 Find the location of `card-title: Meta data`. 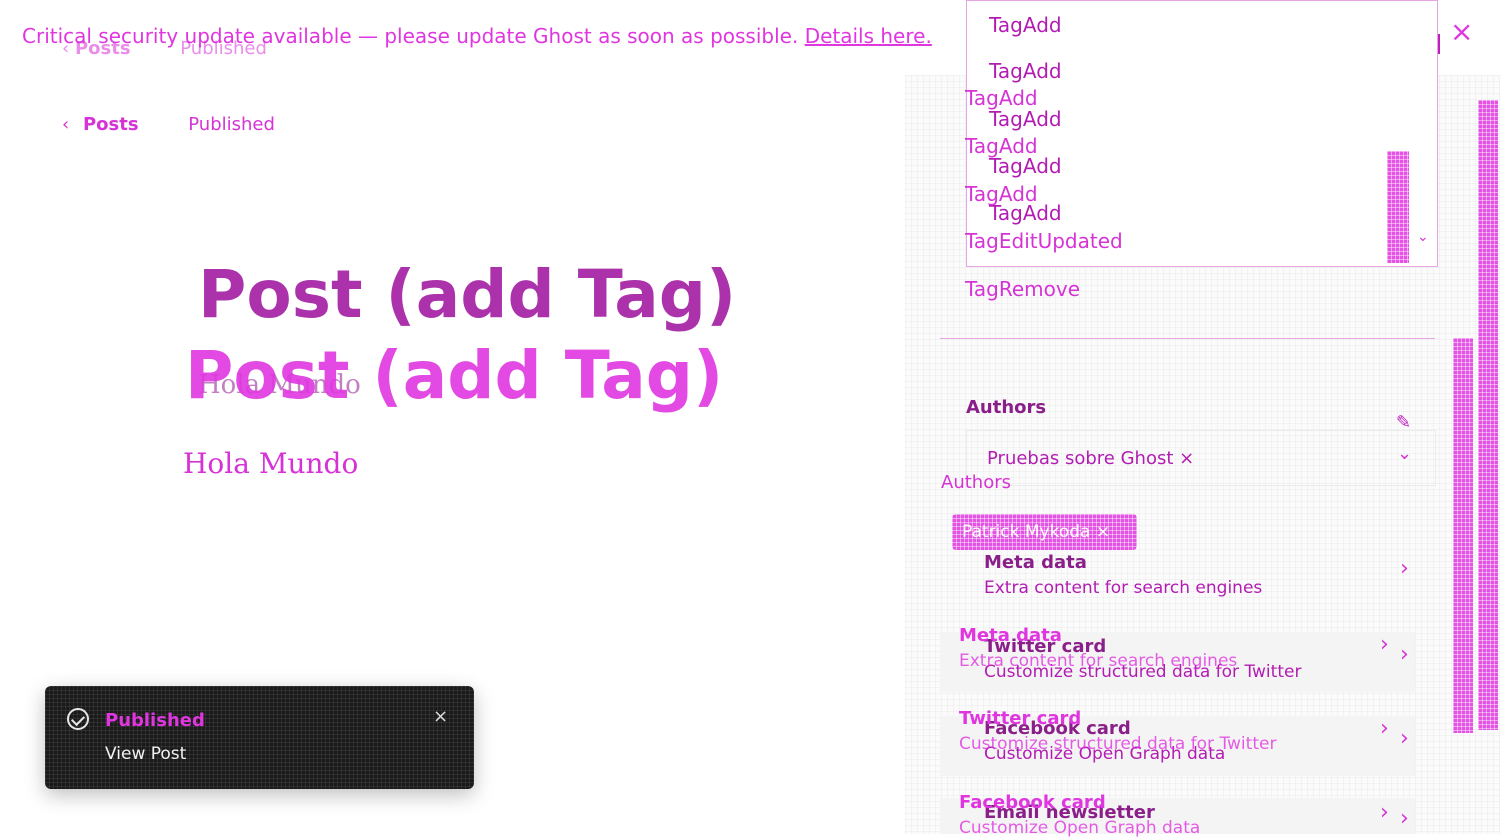

card-title: Meta data is located at coordinates (1035, 562).